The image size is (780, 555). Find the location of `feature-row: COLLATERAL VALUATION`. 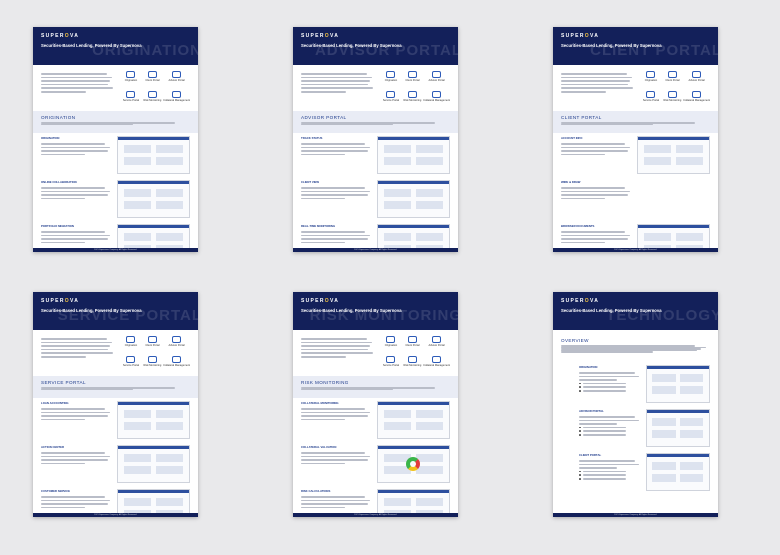

feature-row: COLLATERAL VALUATION is located at coordinates (375, 464).